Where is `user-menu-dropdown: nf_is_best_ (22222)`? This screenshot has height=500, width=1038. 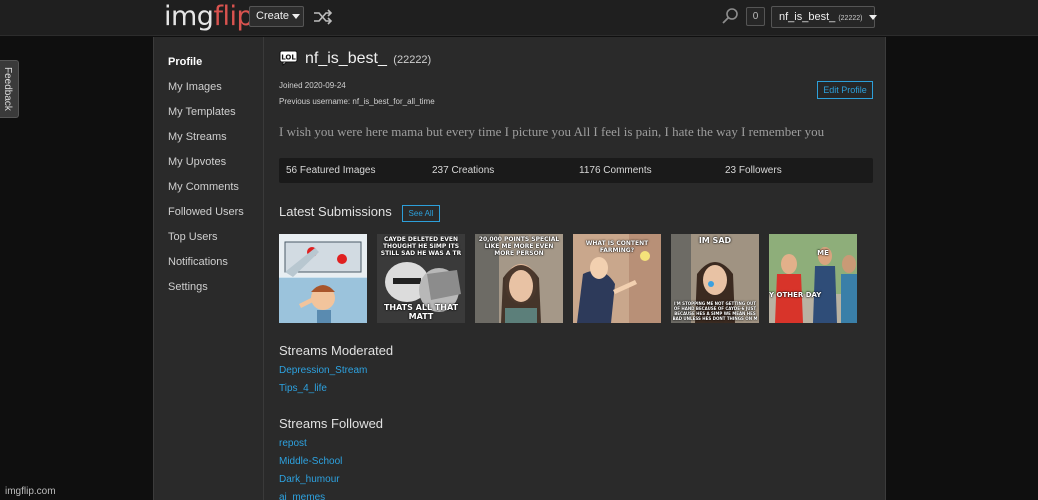 user-menu-dropdown: nf_is_best_ (22222) is located at coordinates (824, 17).